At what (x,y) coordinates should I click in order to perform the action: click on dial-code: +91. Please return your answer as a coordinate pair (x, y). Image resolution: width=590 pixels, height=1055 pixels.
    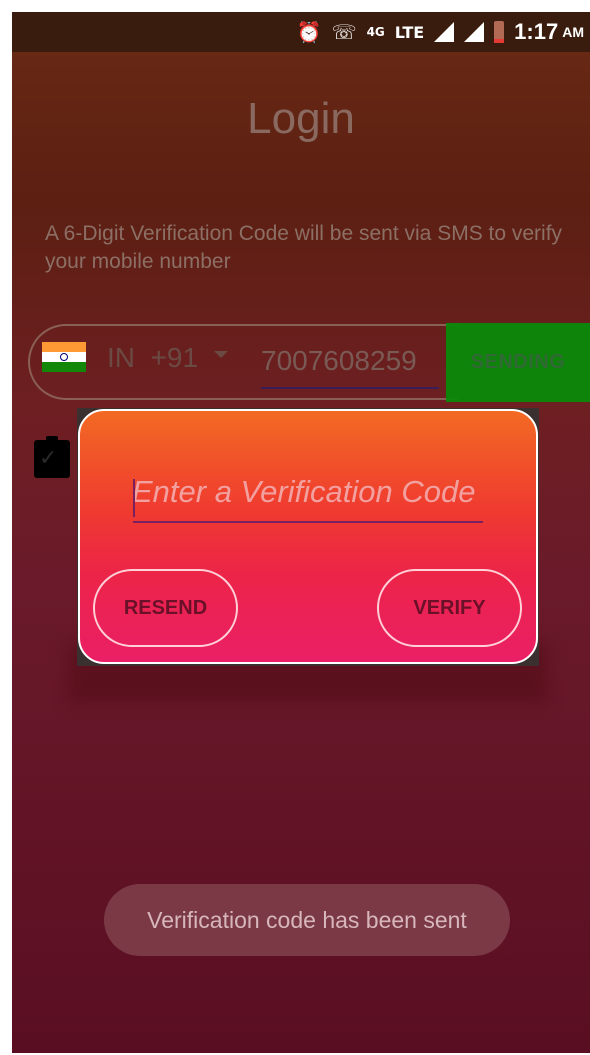
    Looking at the image, I should click on (174, 357).